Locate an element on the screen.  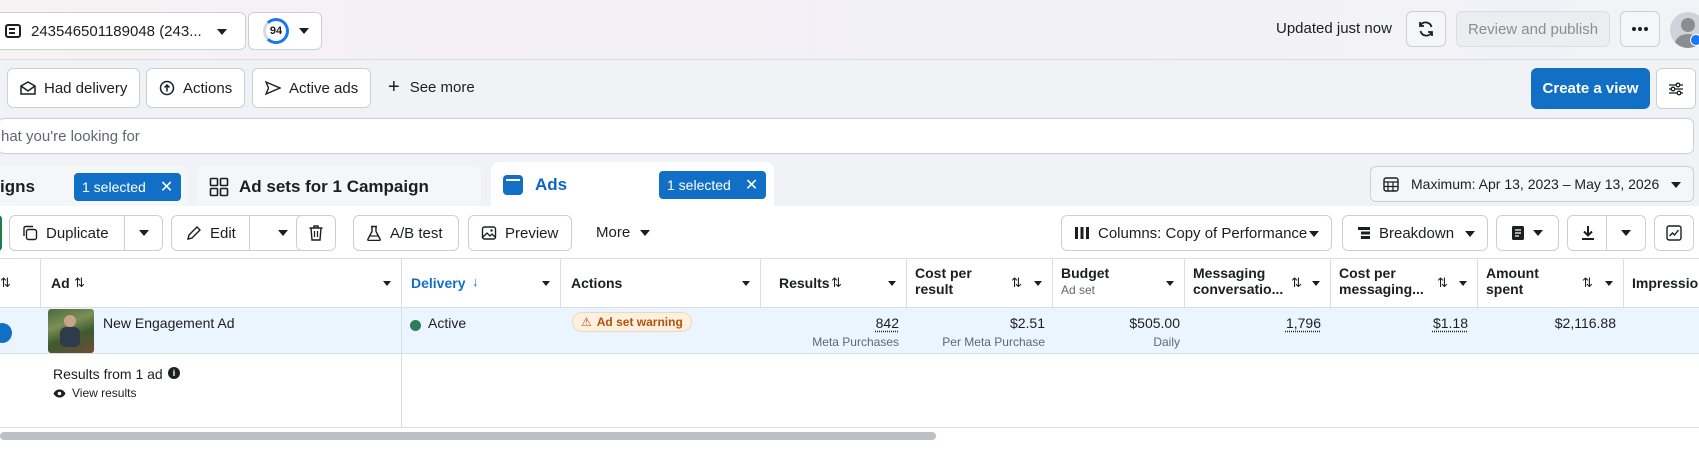
columns-label: Columns: Copy of Performance is located at coordinates (1202, 233).